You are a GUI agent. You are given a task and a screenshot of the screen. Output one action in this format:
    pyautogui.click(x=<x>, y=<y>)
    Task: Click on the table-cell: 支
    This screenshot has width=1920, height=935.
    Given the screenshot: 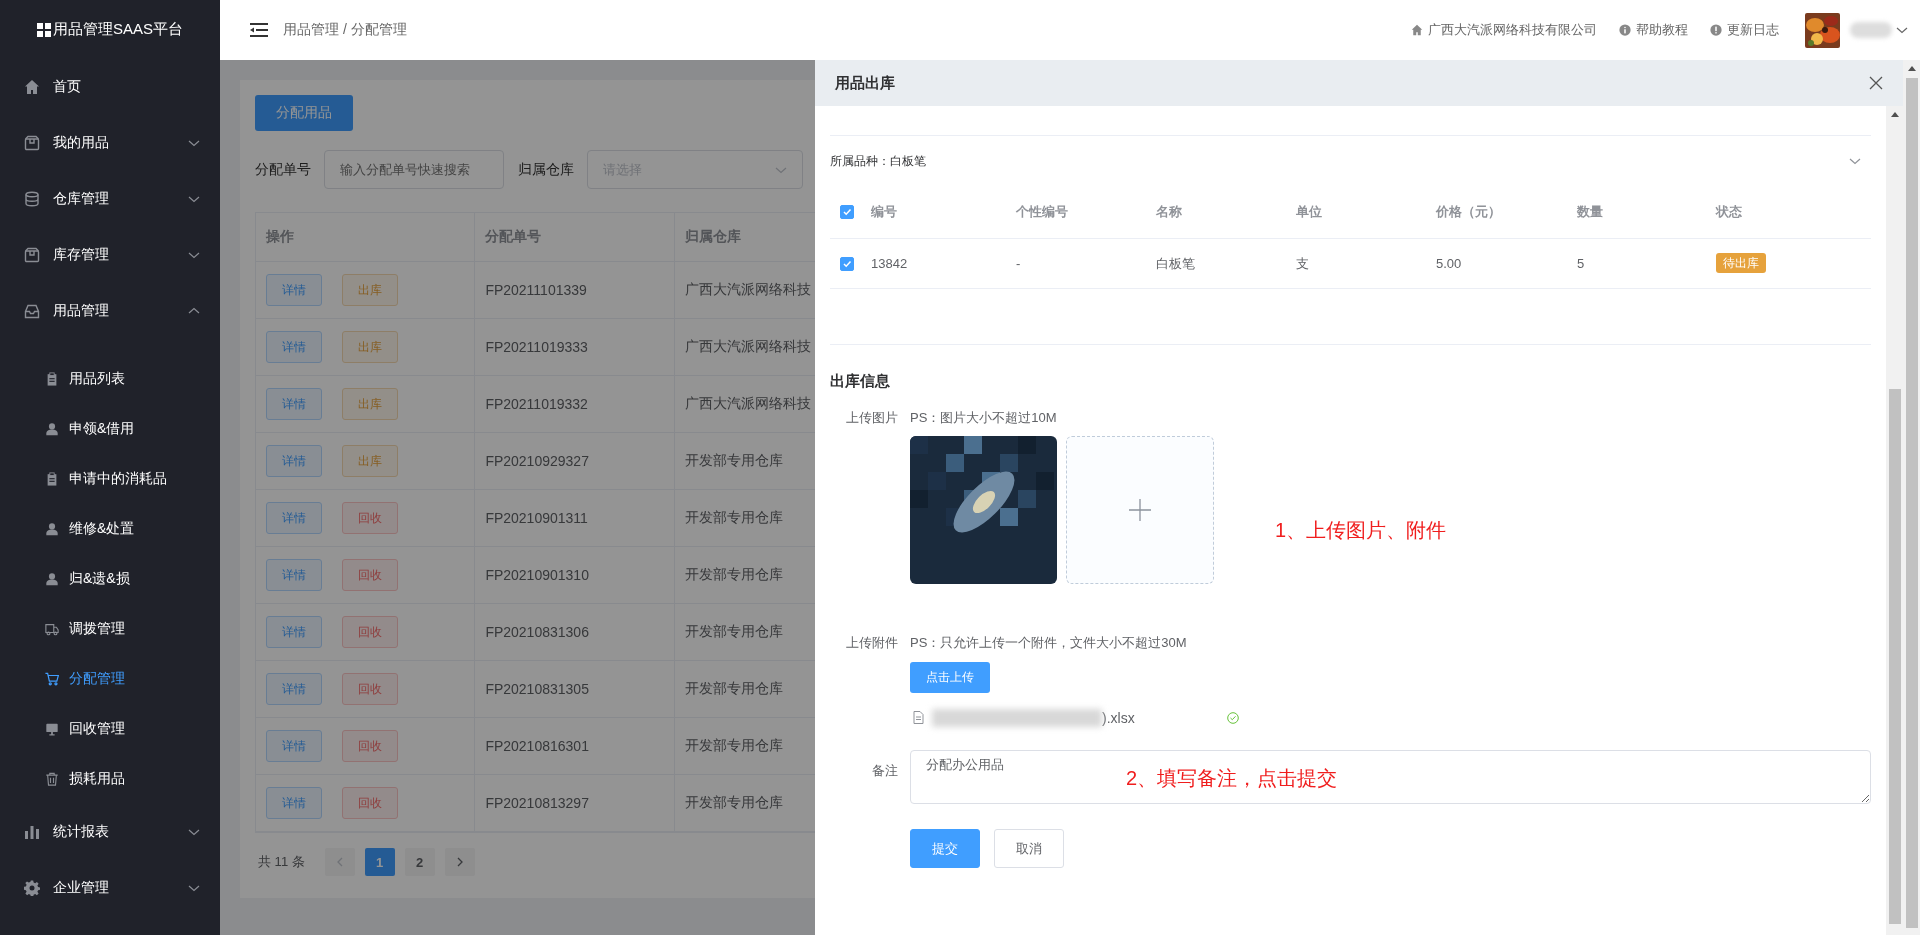 What is the action you would take?
    pyautogui.click(x=1302, y=263)
    